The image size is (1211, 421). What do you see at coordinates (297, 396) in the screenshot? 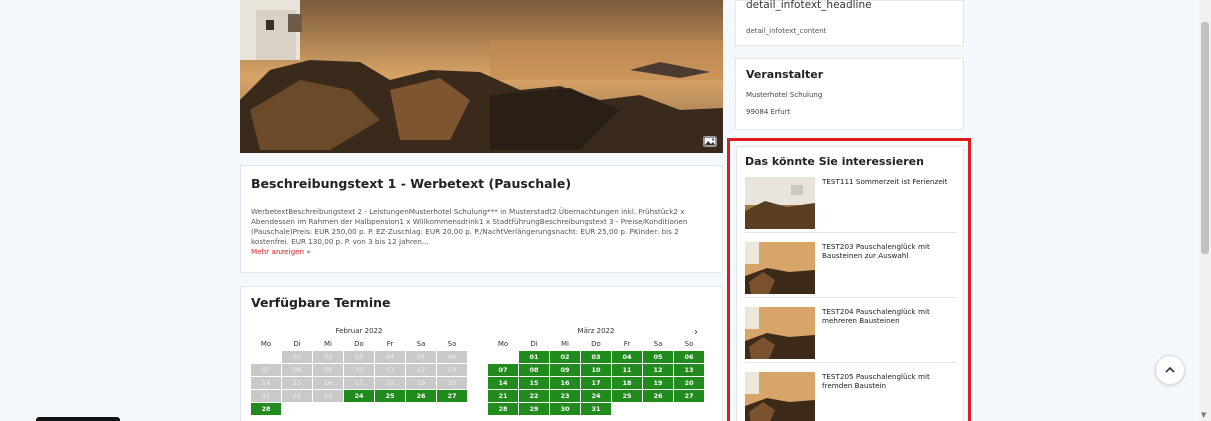
I see `calendar-day-unavailable: 22` at bounding box center [297, 396].